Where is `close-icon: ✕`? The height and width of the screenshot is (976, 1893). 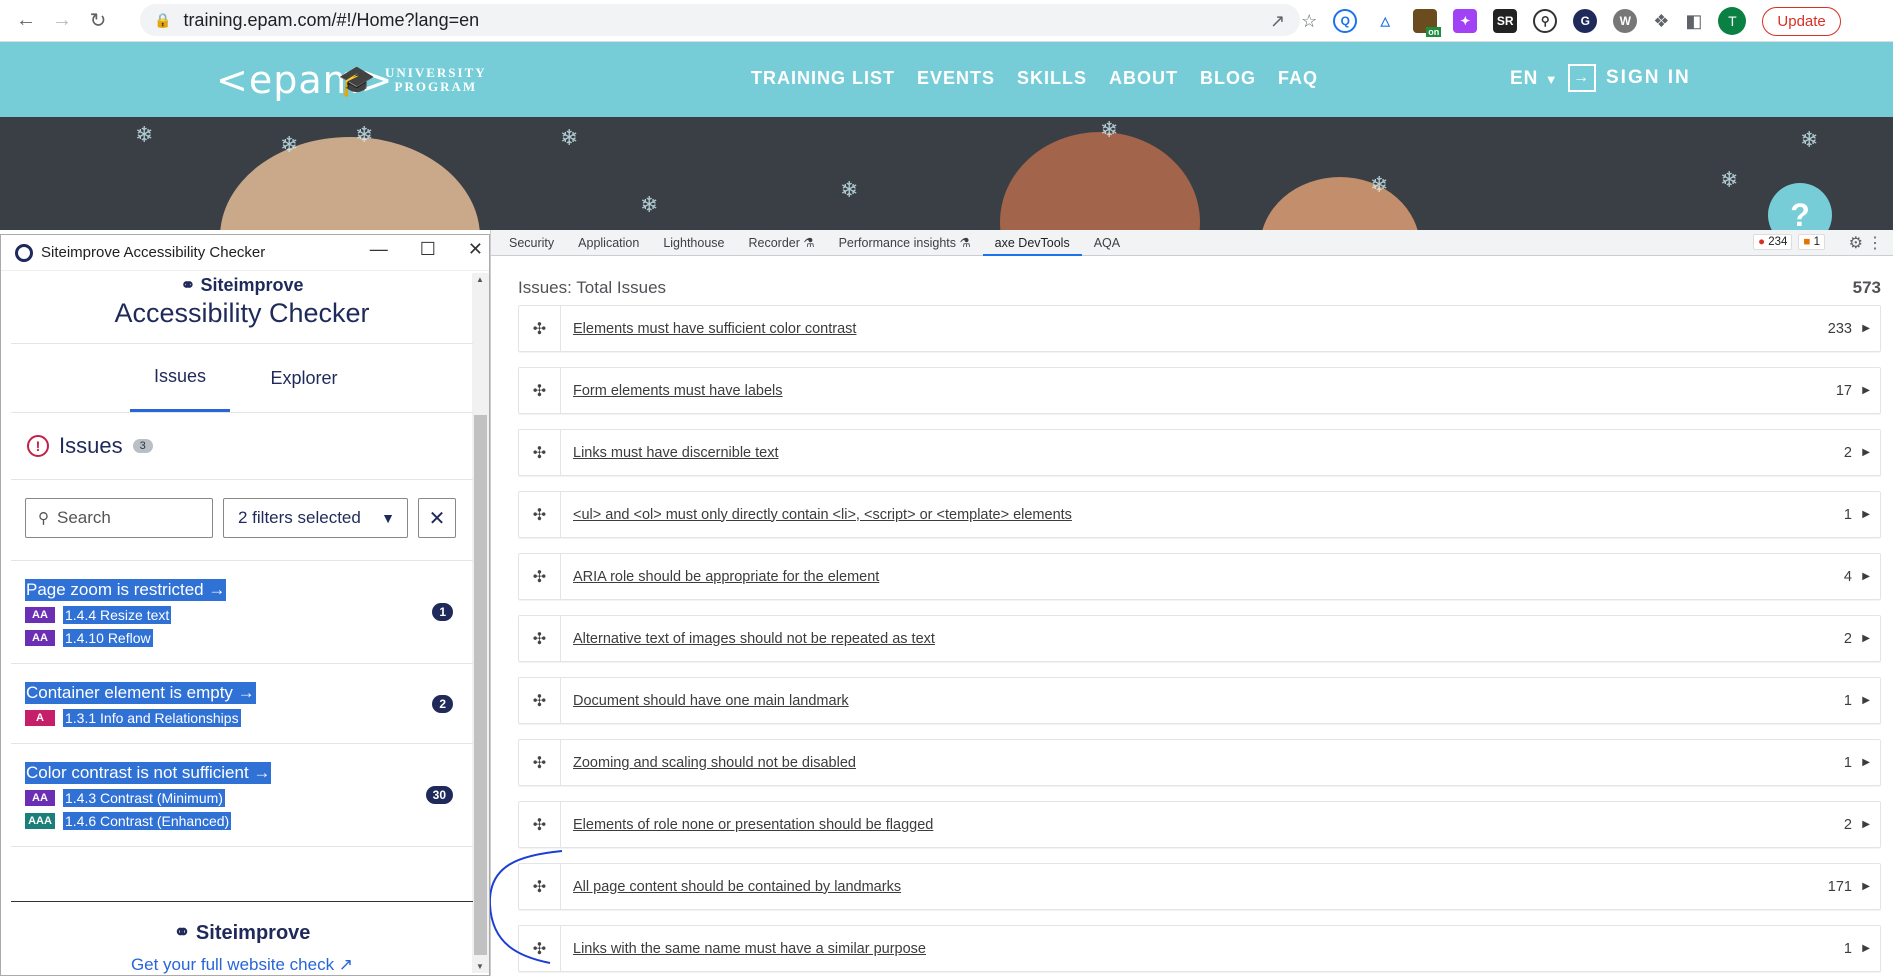
close-icon: ✕ is located at coordinates (475, 249).